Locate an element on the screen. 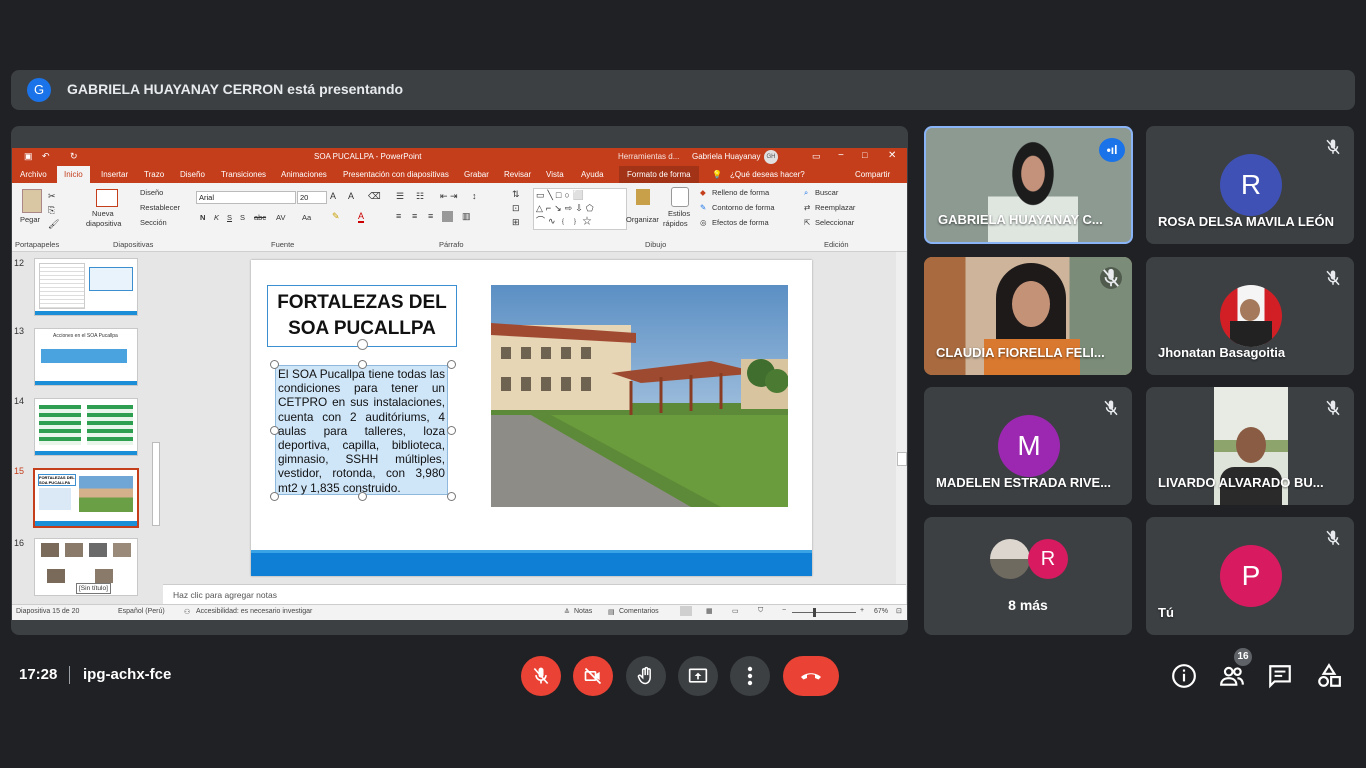 Image resolution: width=1366 pixels, height=768 pixels. line-spacing-icon: ↕ is located at coordinates (474, 196).